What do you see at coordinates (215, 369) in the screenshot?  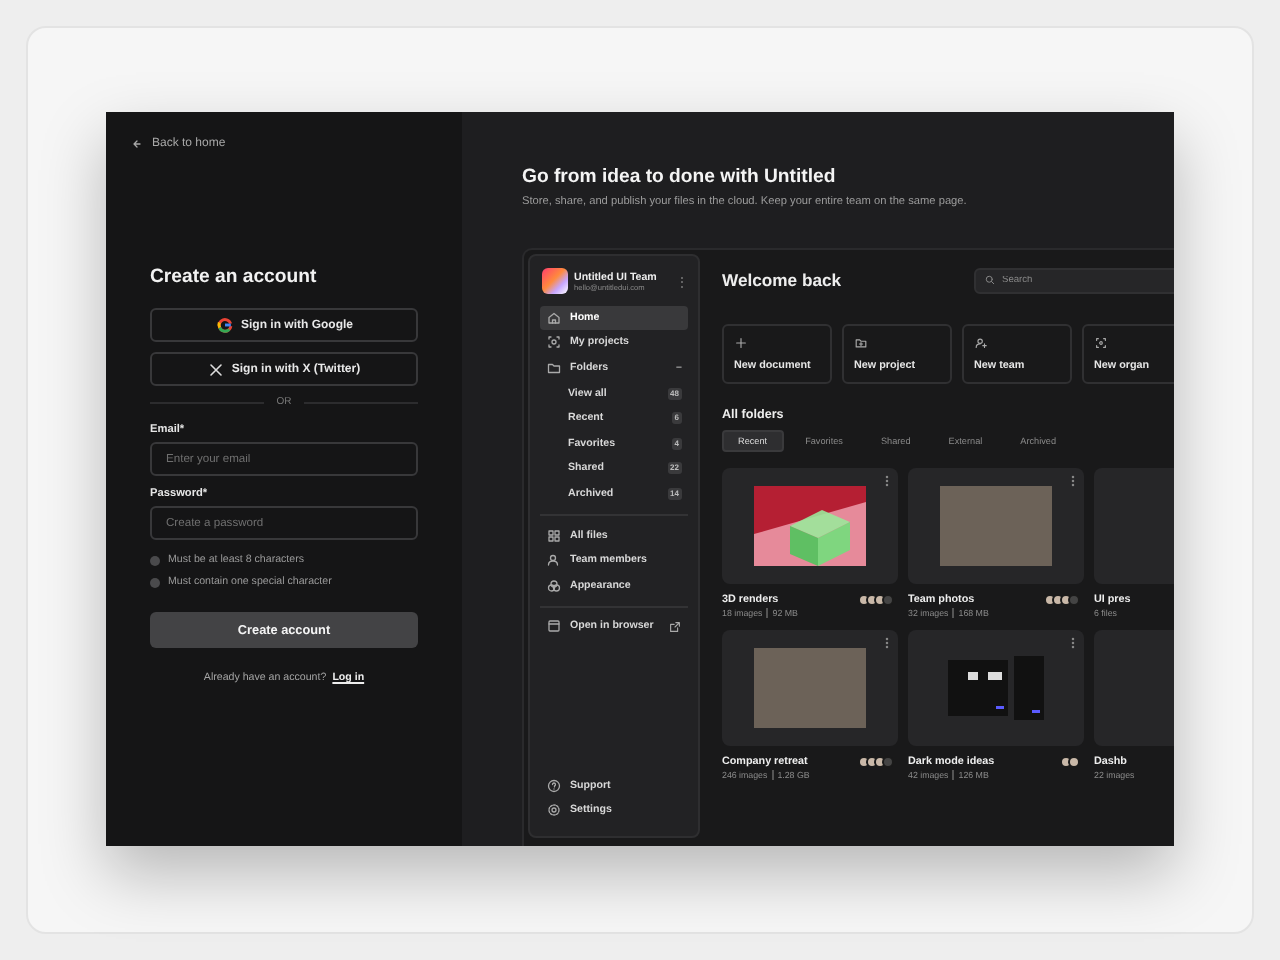 I see `x-logo-icon` at bounding box center [215, 369].